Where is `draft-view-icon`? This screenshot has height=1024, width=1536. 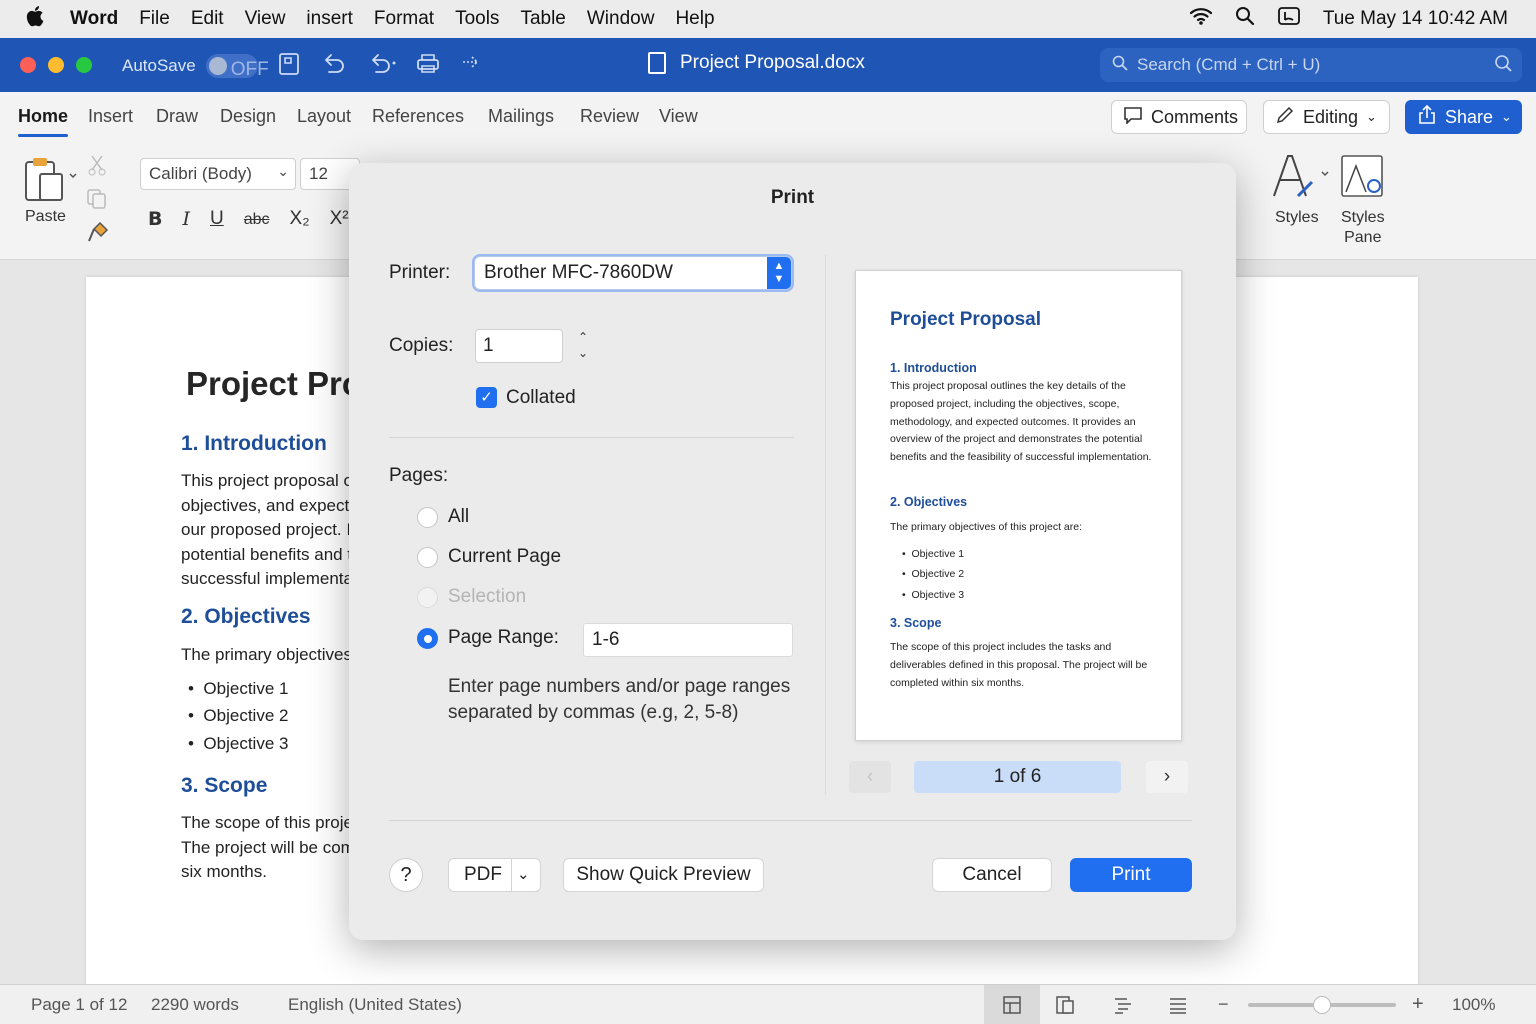
draft-view-icon is located at coordinates (1178, 1007).